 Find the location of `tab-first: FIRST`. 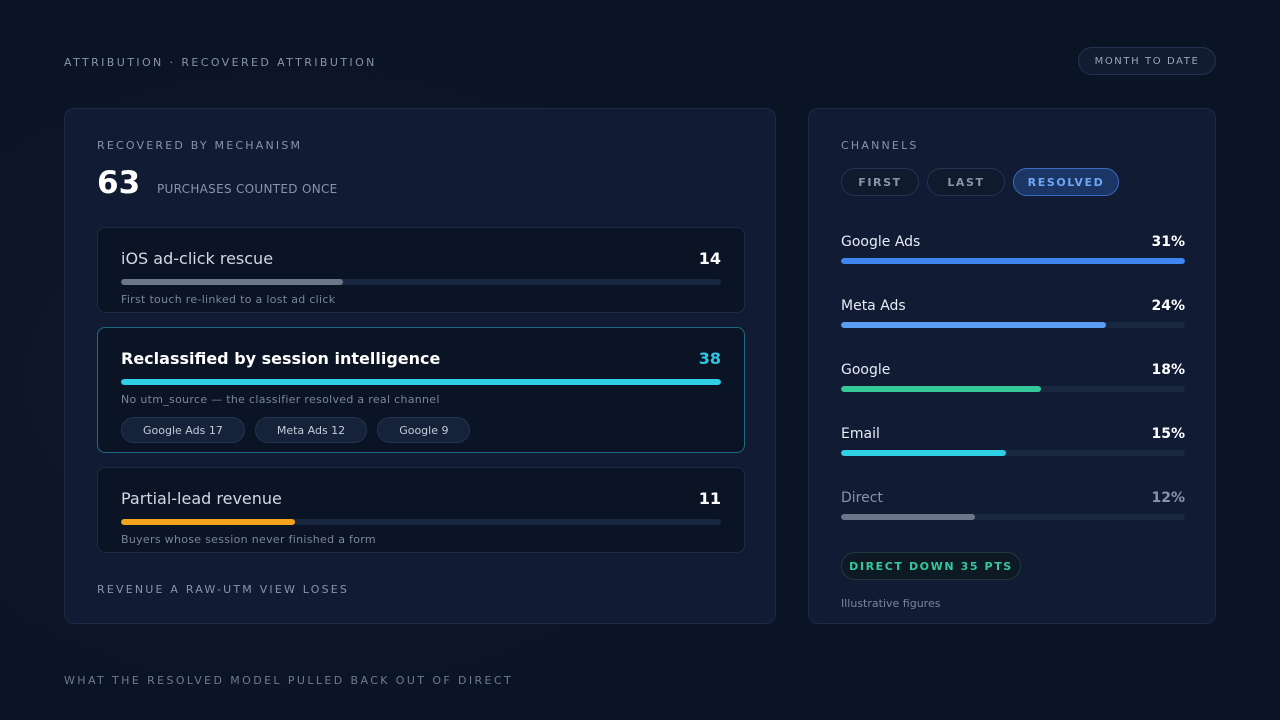

tab-first: FIRST is located at coordinates (880, 182).